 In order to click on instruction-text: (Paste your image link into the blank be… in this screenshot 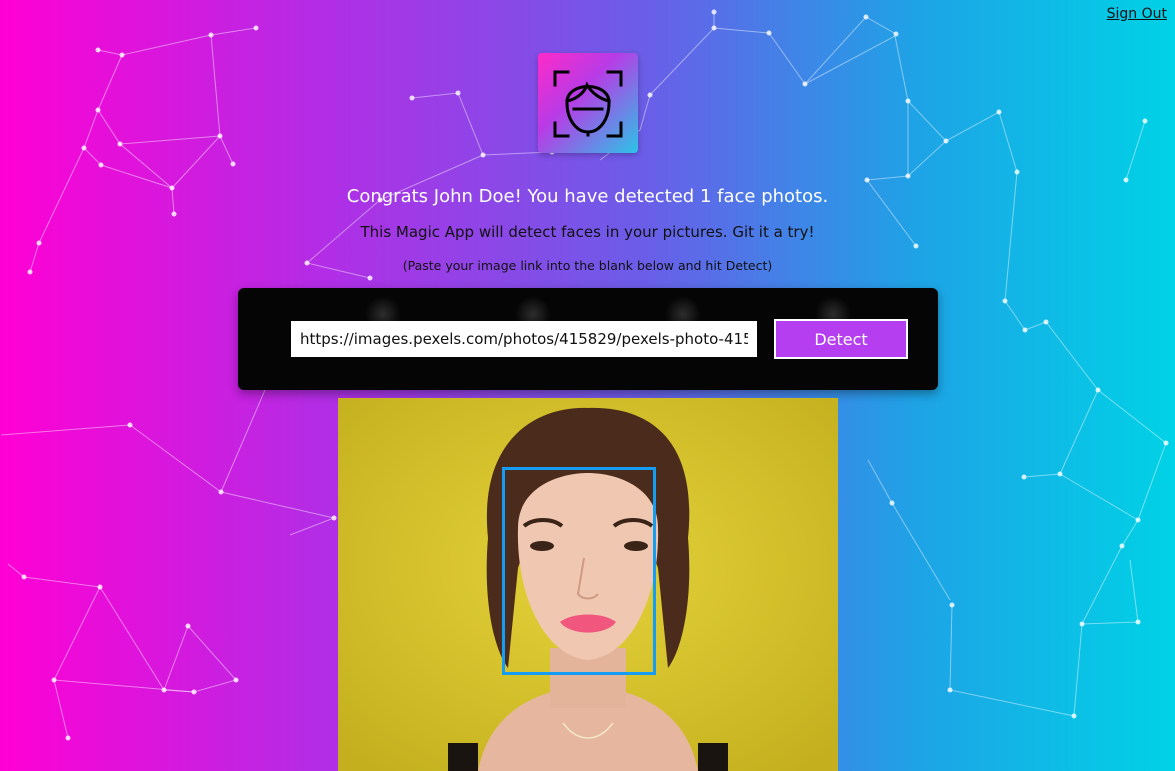, I will do `click(587, 265)`.